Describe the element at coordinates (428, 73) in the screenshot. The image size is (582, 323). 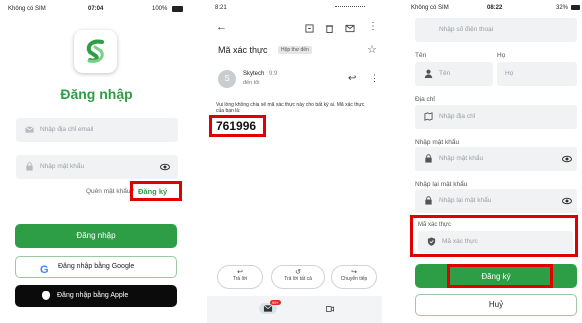
I see `person-icon` at that location.